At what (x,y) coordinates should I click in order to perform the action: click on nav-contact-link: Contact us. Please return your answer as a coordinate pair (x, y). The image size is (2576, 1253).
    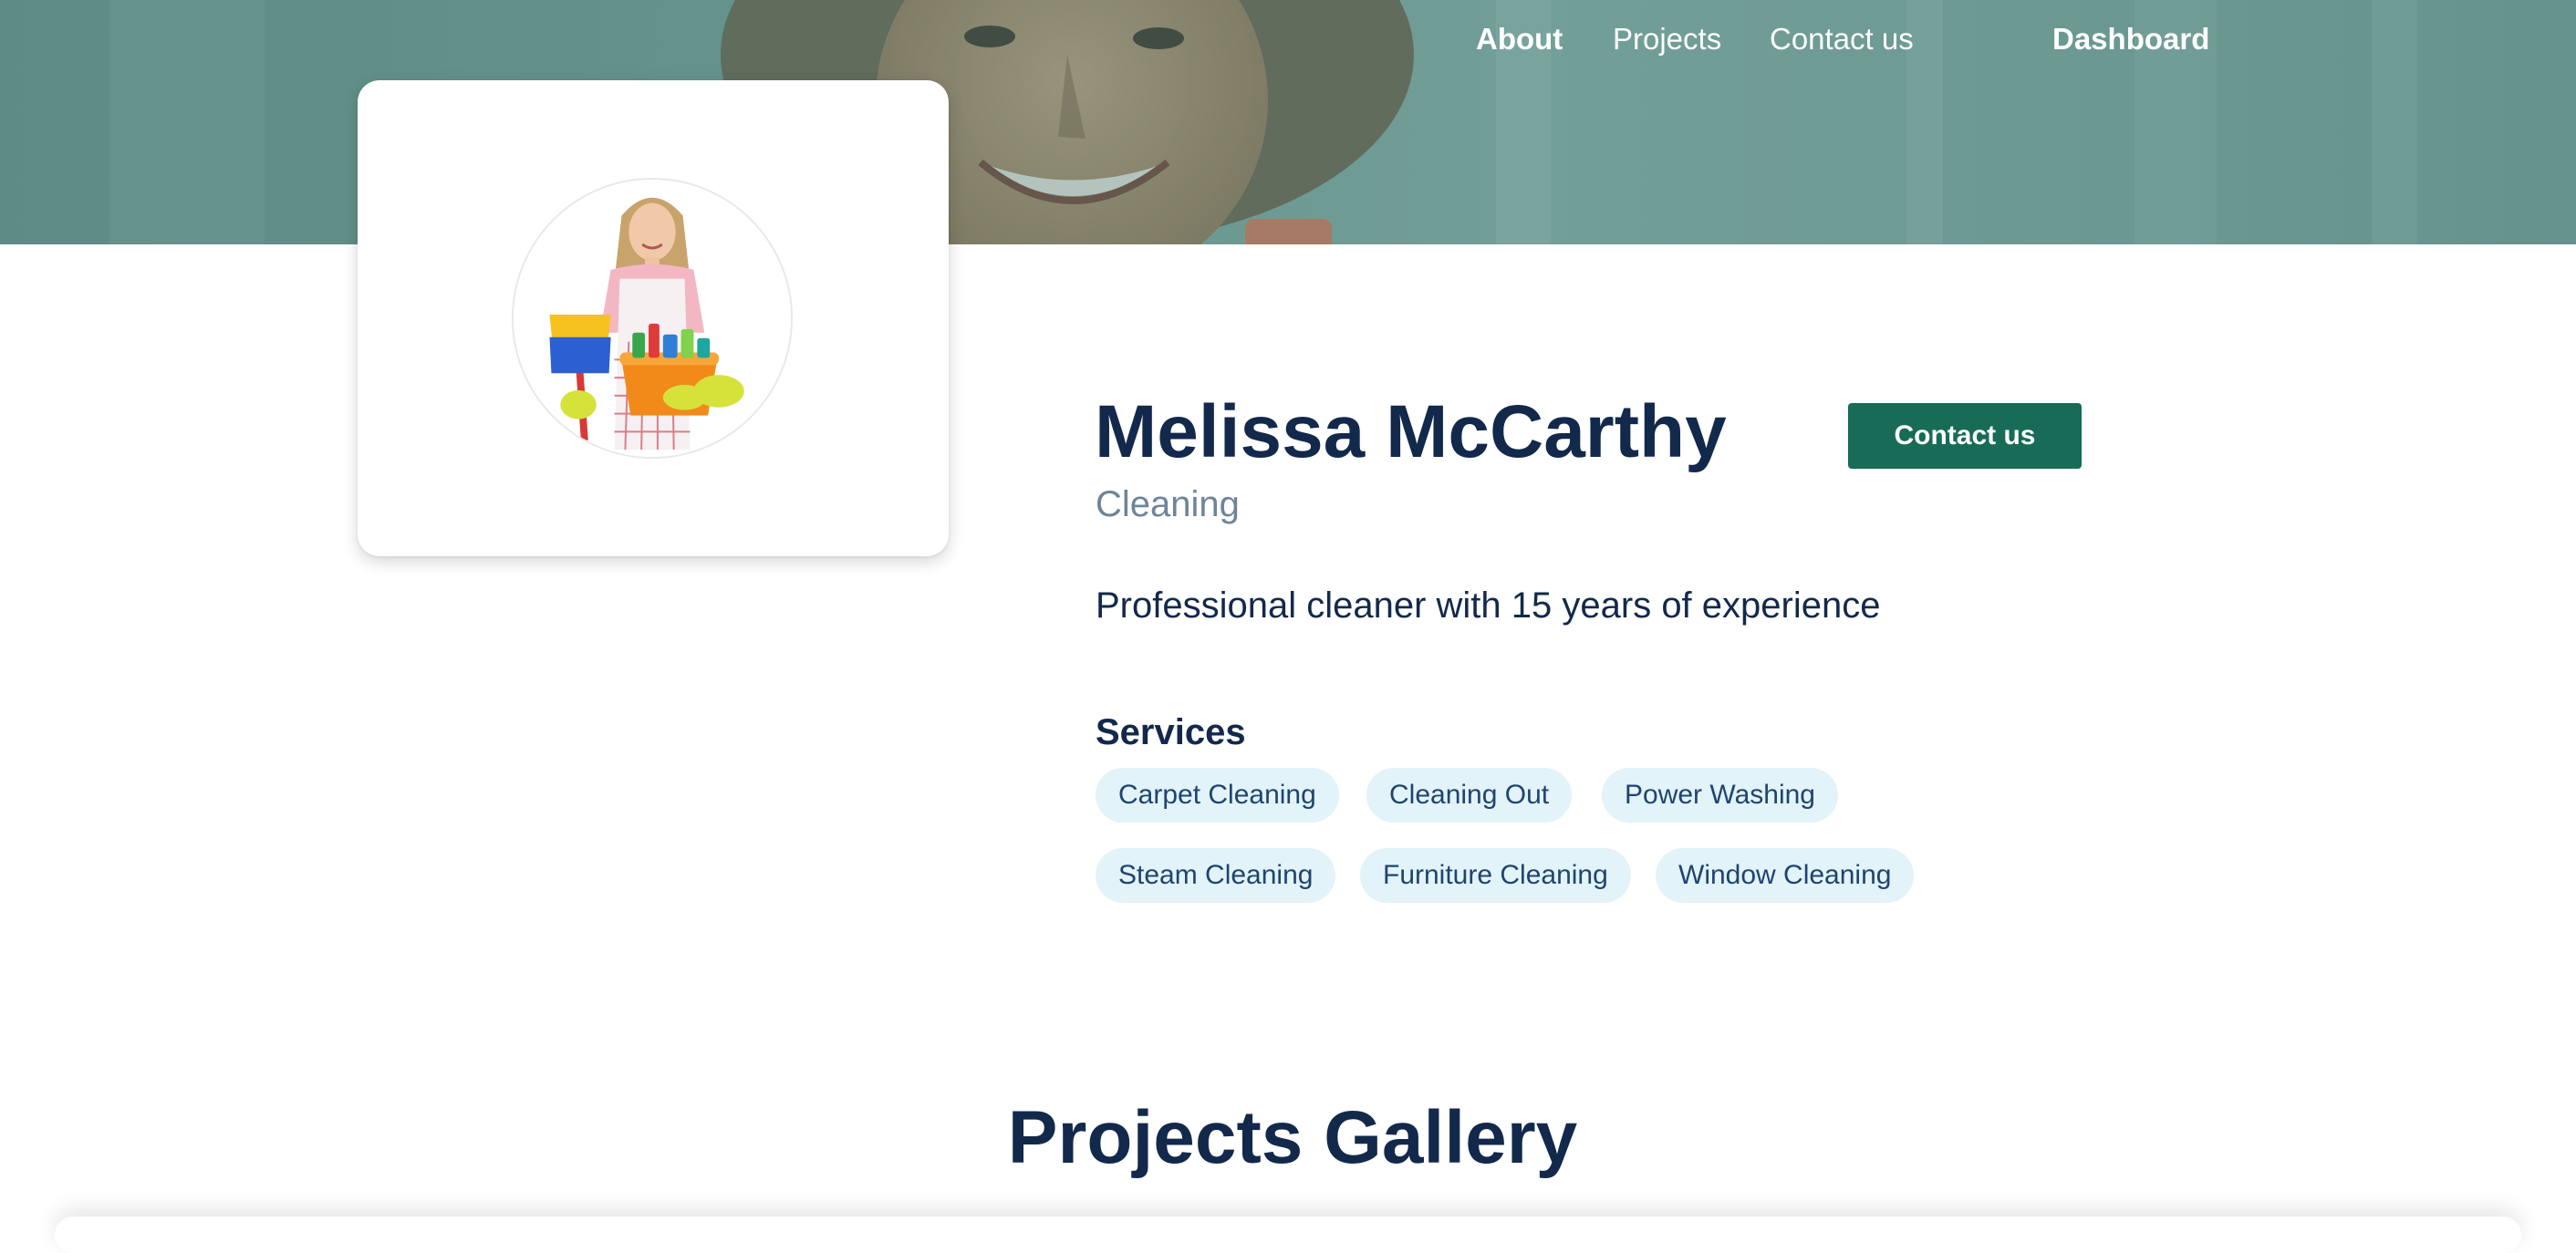
    Looking at the image, I should click on (1842, 39).